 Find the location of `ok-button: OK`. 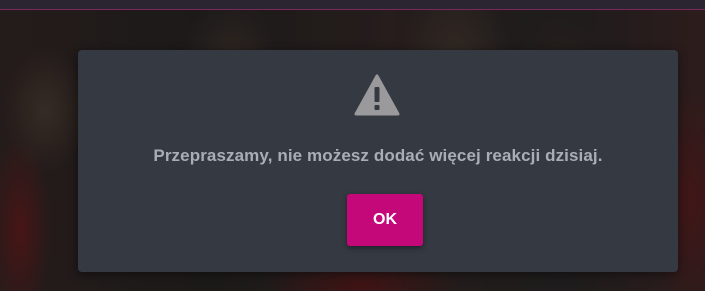

ok-button: OK is located at coordinates (385, 220).